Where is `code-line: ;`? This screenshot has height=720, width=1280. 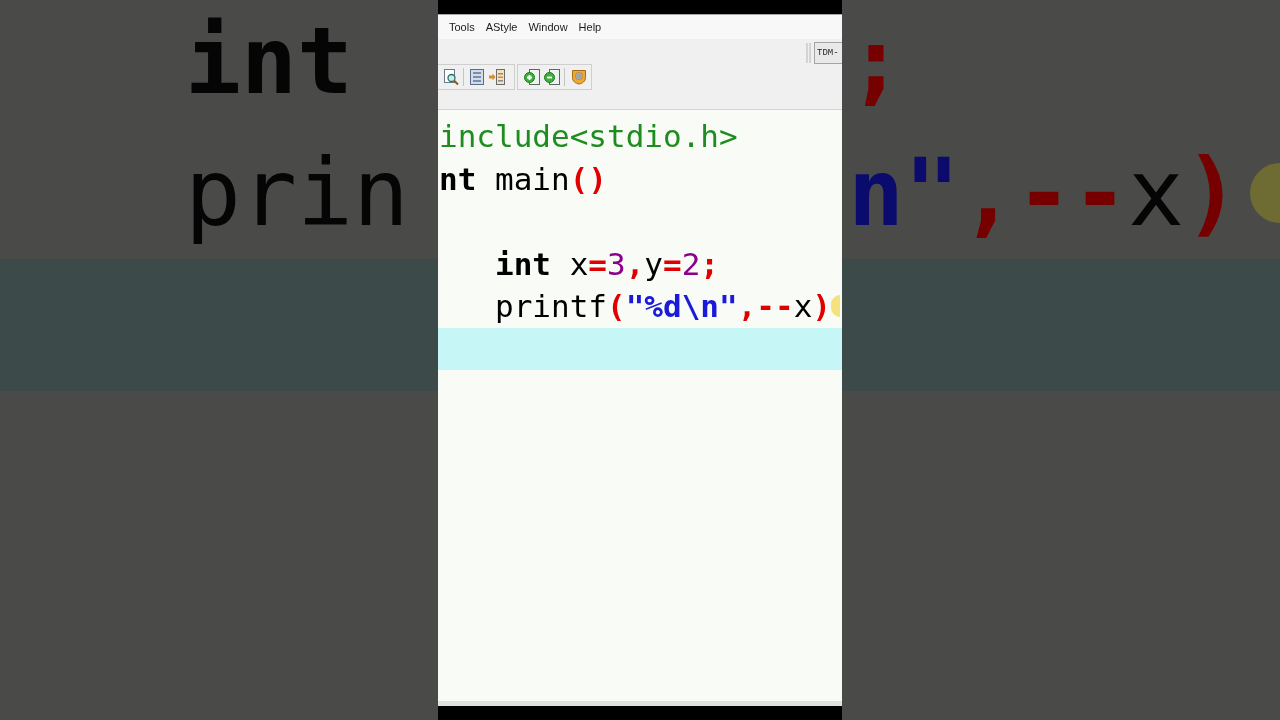
code-line: ; is located at coordinates (876, 61).